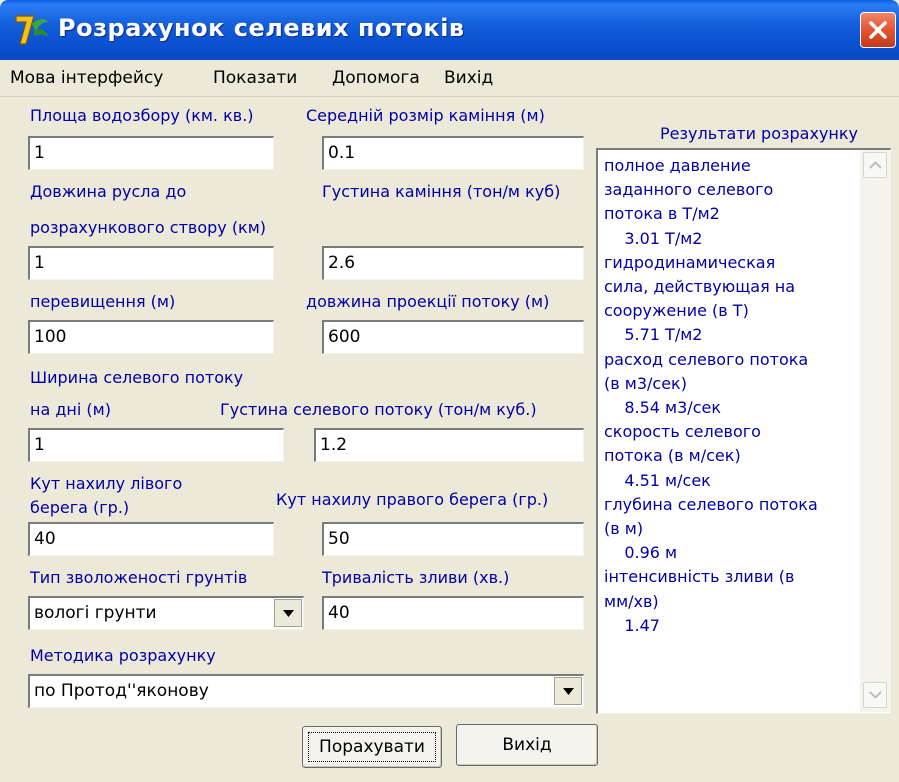 Image resolution: width=899 pixels, height=782 pixels. I want to click on results-title: Результати розрахунку, so click(759, 133).